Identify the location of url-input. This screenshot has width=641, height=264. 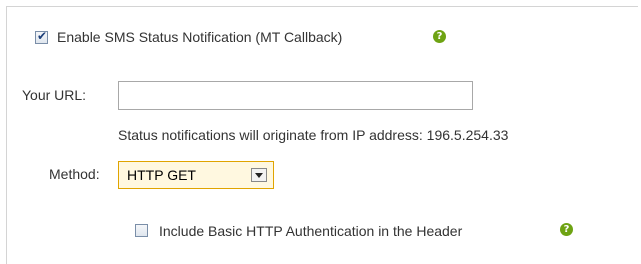
(295, 95).